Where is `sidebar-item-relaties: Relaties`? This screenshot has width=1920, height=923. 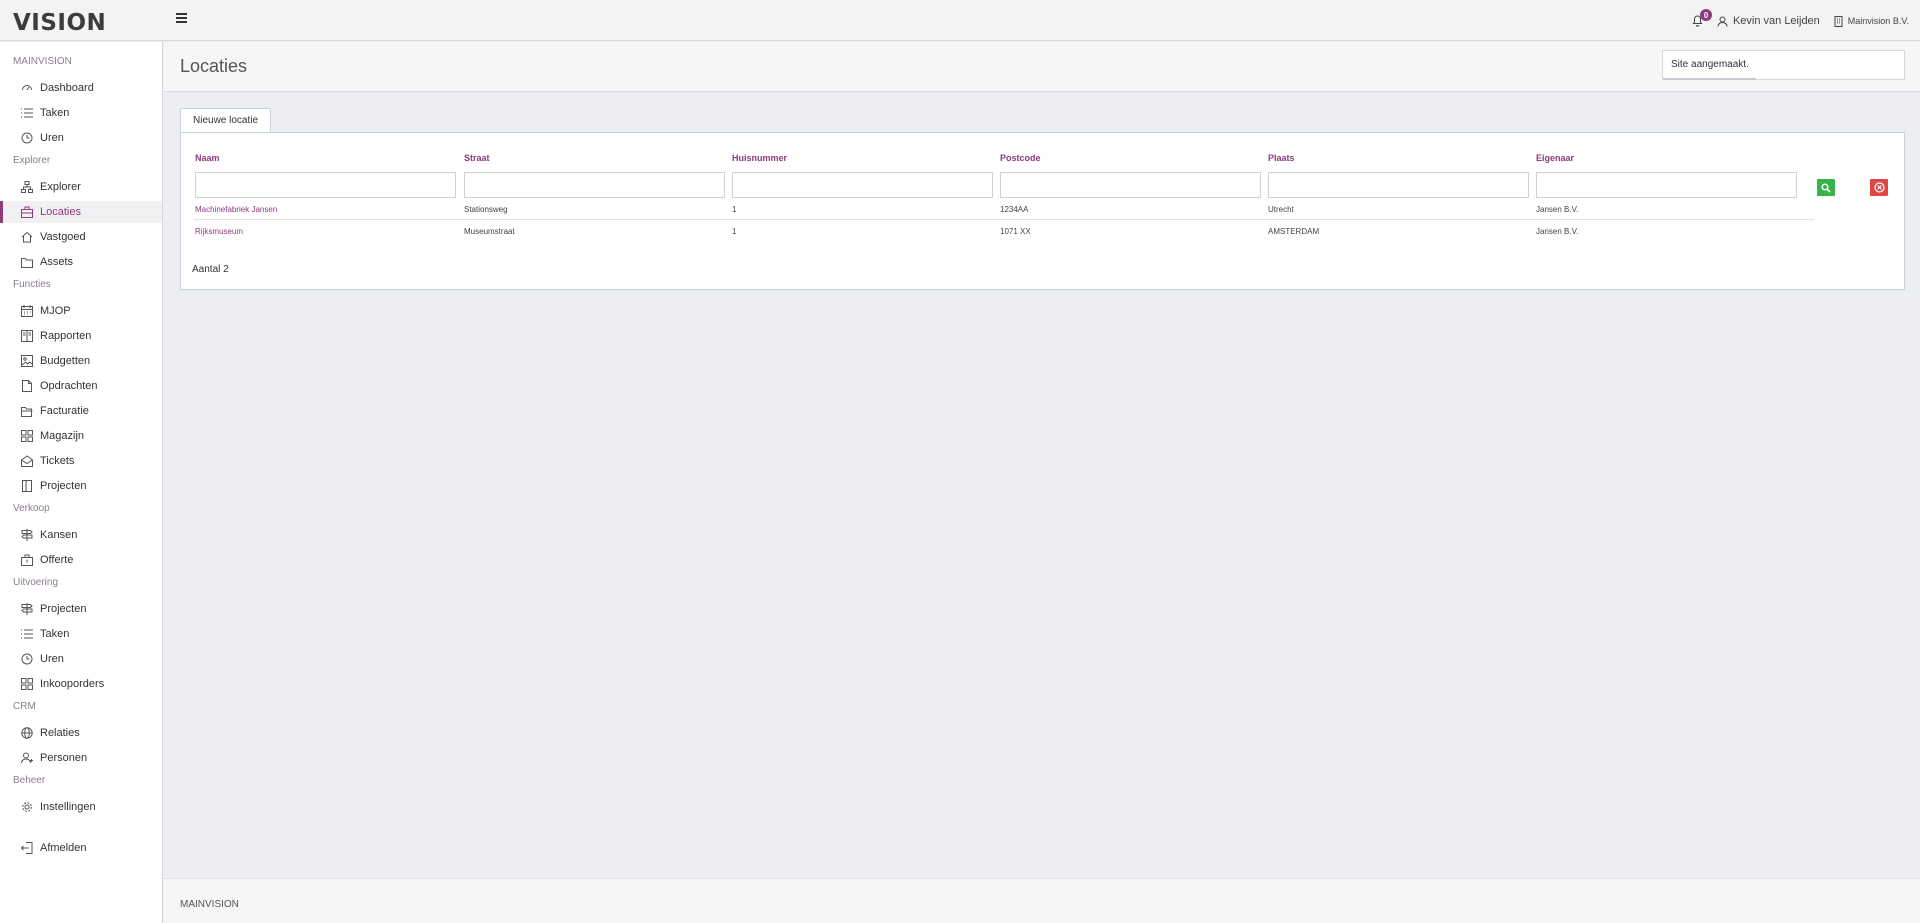 sidebar-item-relaties: Relaties is located at coordinates (81, 733).